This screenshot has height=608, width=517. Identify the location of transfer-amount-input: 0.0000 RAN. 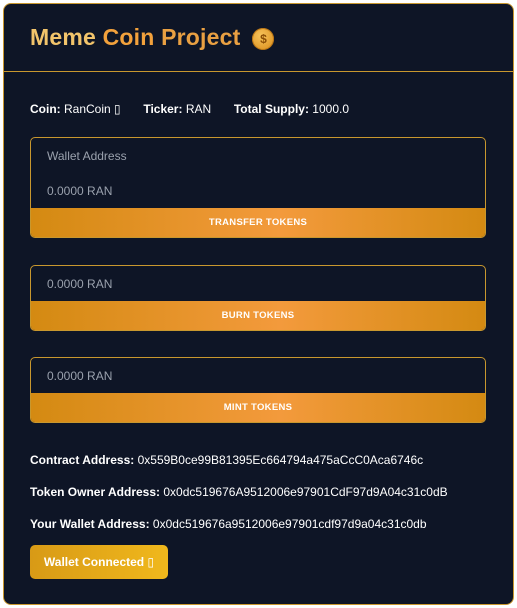
(258, 190).